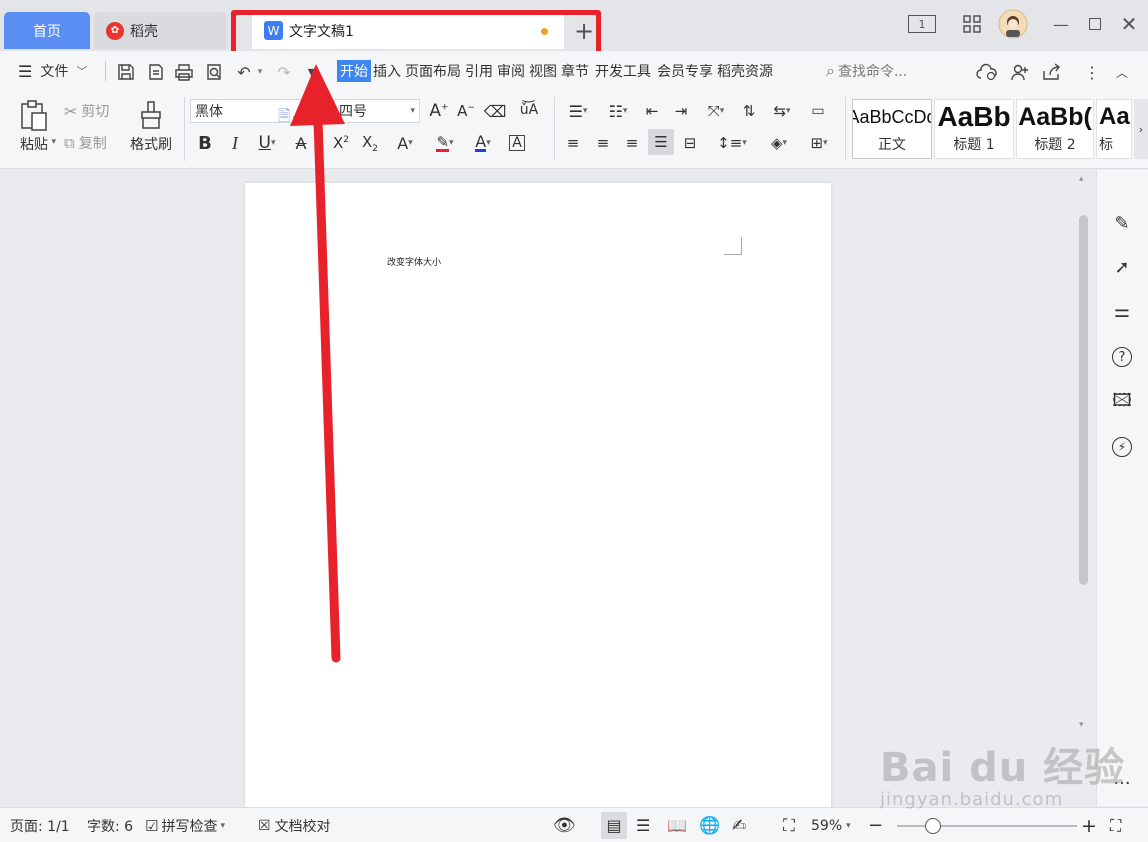 This screenshot has height=842, width=1148. Describe the element at coordinates (511, 71) in the screenshot. I see `tab-review: 审阅` at that location.